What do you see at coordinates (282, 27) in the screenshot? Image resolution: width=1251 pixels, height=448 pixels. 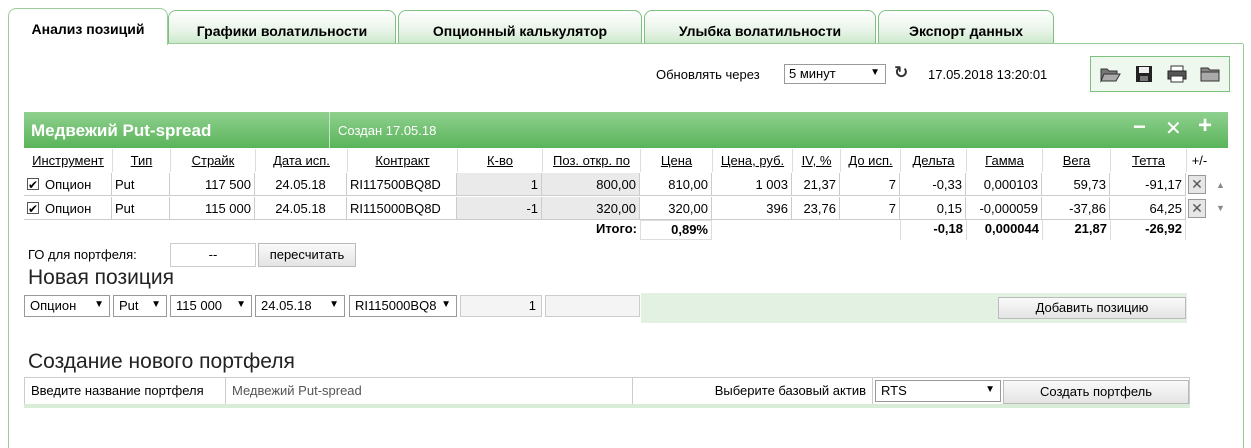 I see `tab-volatility-charts: Графики волатильности` at bounding box center [282, 27].